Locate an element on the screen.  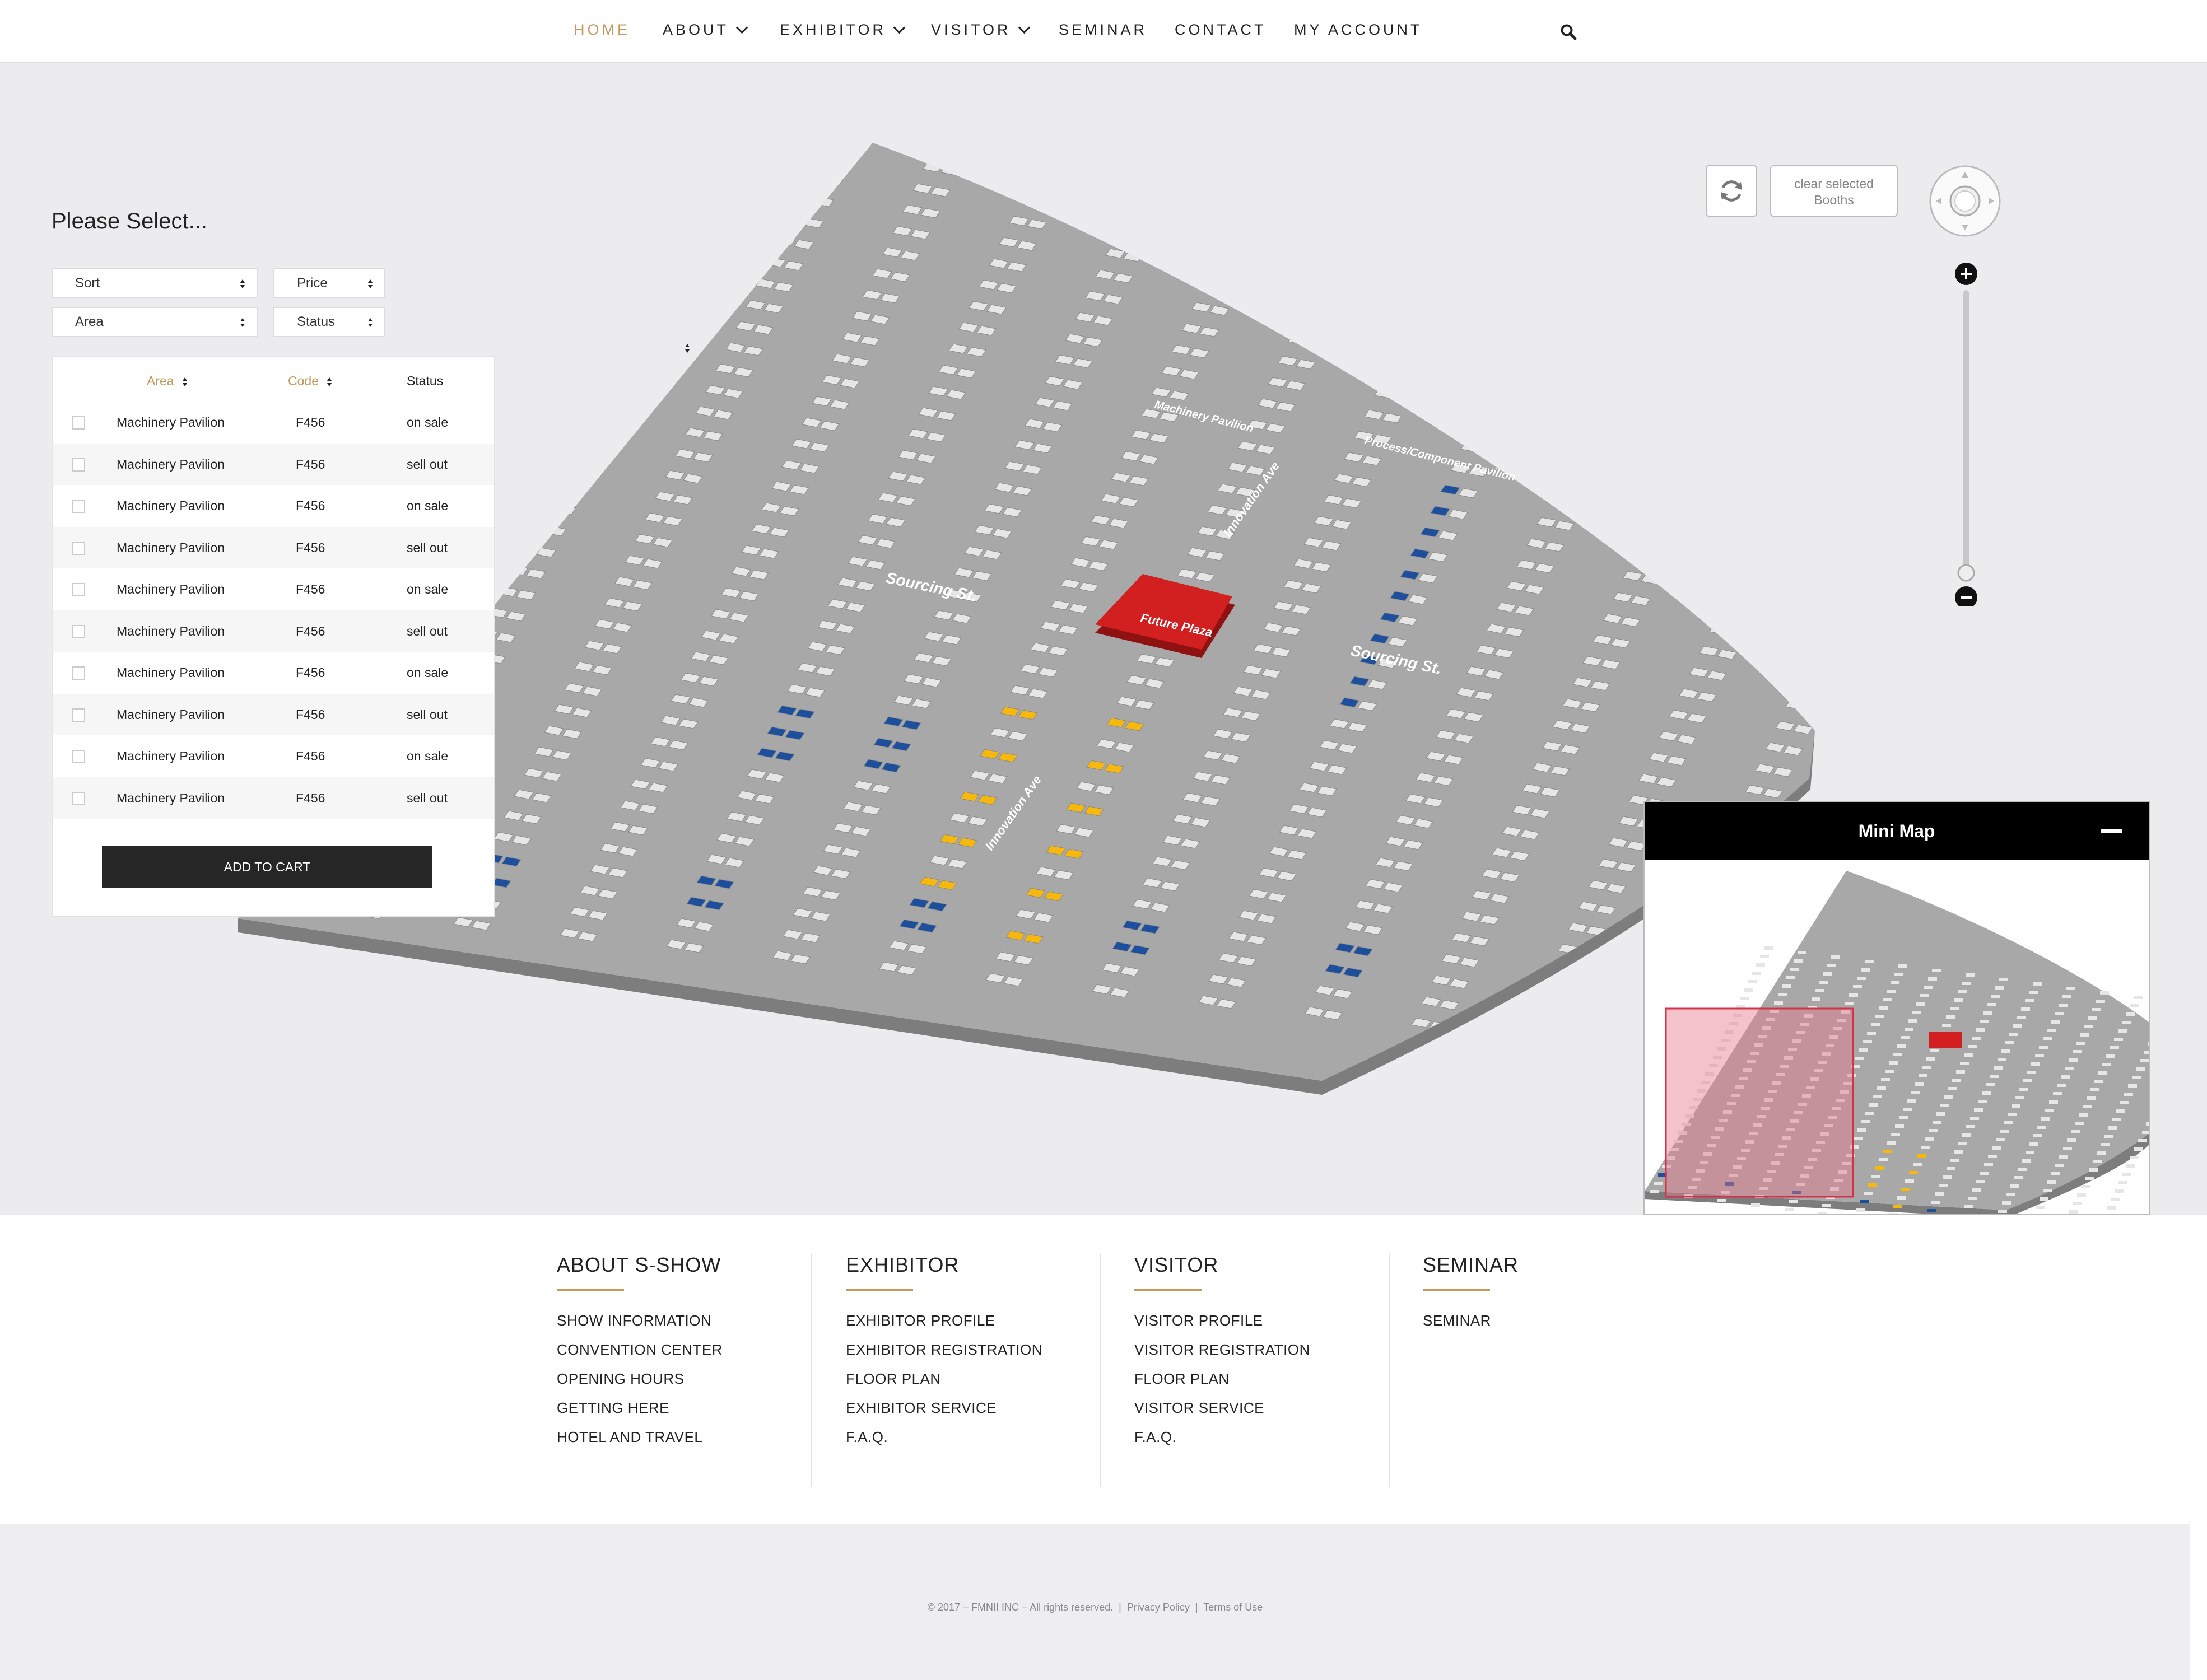
table-row: Machinery Pavilion F456 on sale is located at coordinates (273, 589).